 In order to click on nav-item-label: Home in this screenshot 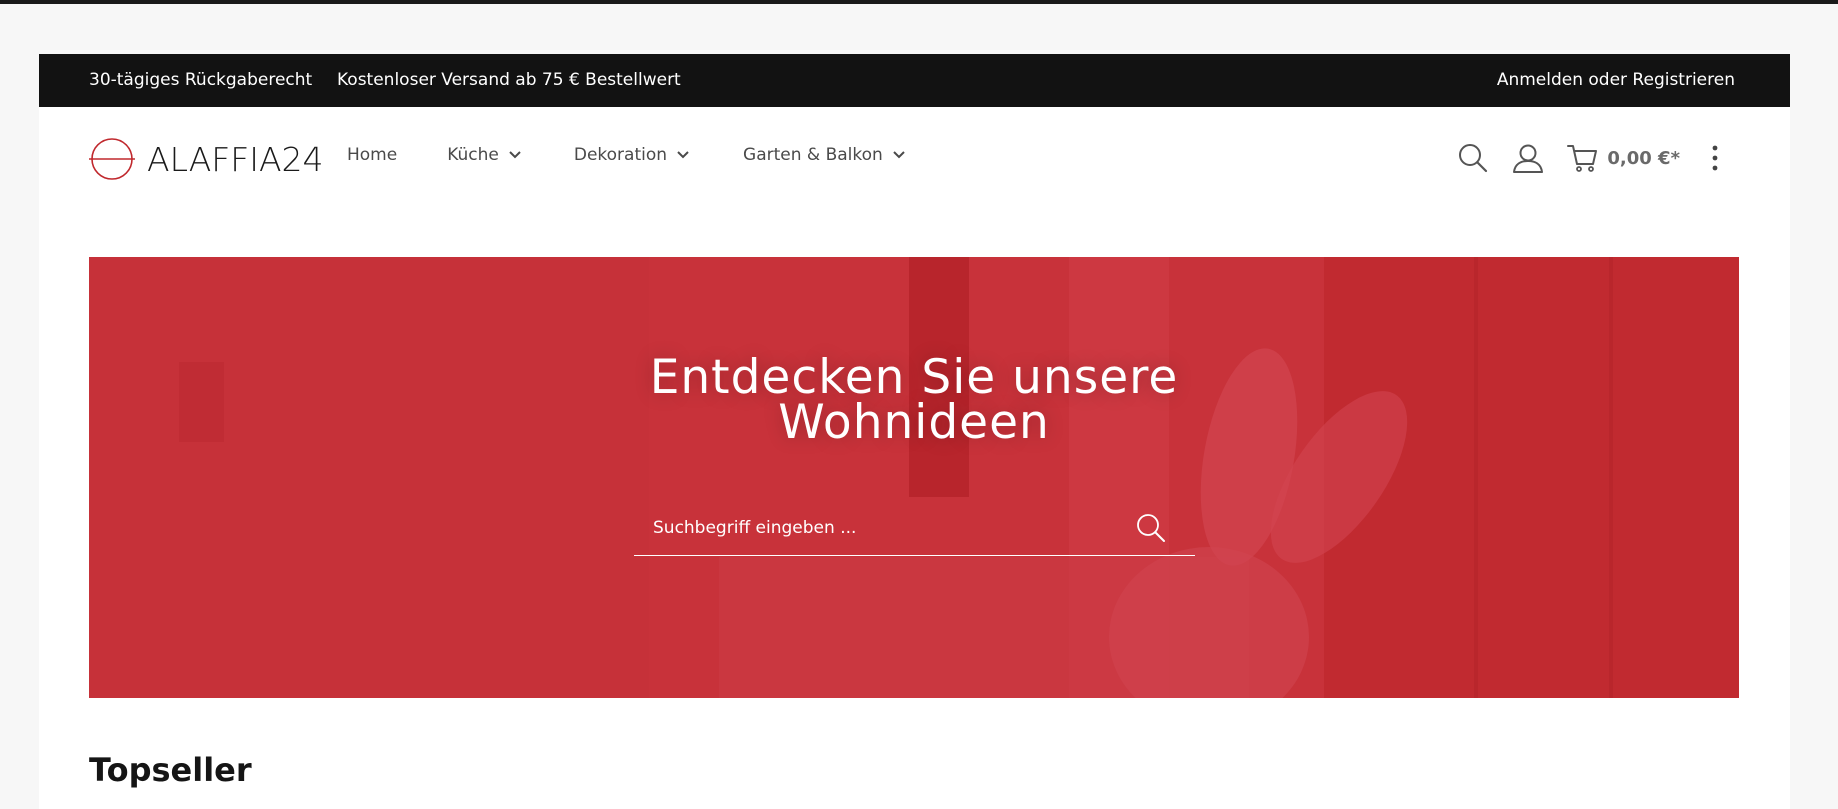, I will do `click(372, 155)`.